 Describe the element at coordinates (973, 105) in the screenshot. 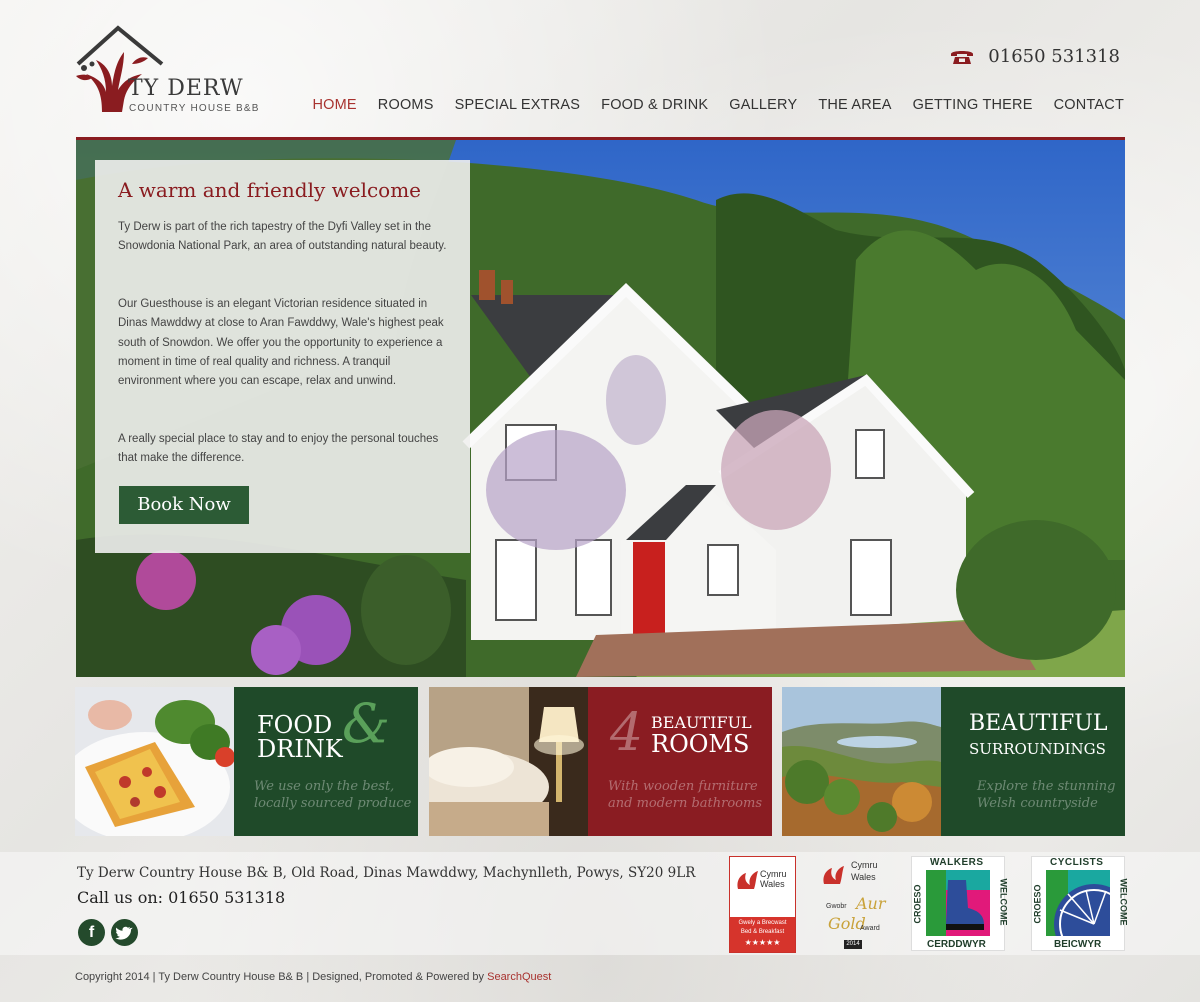

I see `nav-getting-there: GETTING THERE` at that location.